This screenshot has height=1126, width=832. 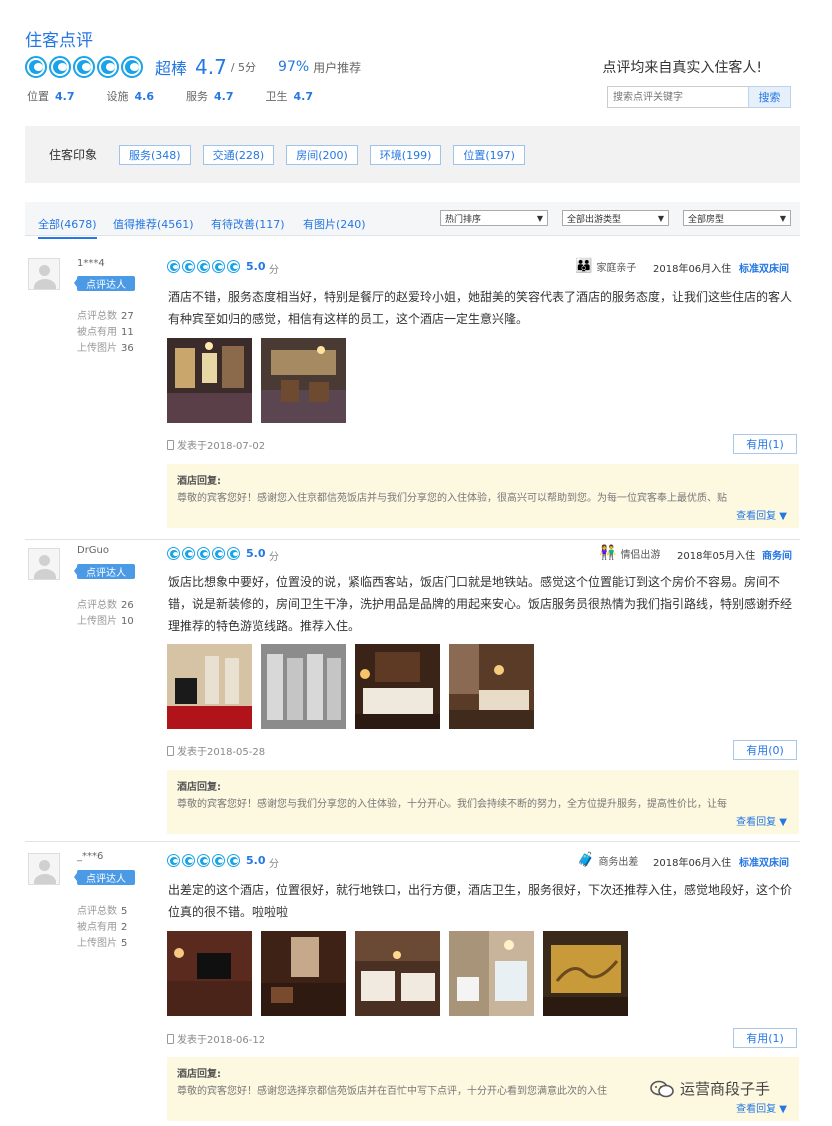 What do you see at coordinates (105, 316) in the screenshot?
I see `stat-review-count: 点评总数 27` at bounding box center [105, 316].